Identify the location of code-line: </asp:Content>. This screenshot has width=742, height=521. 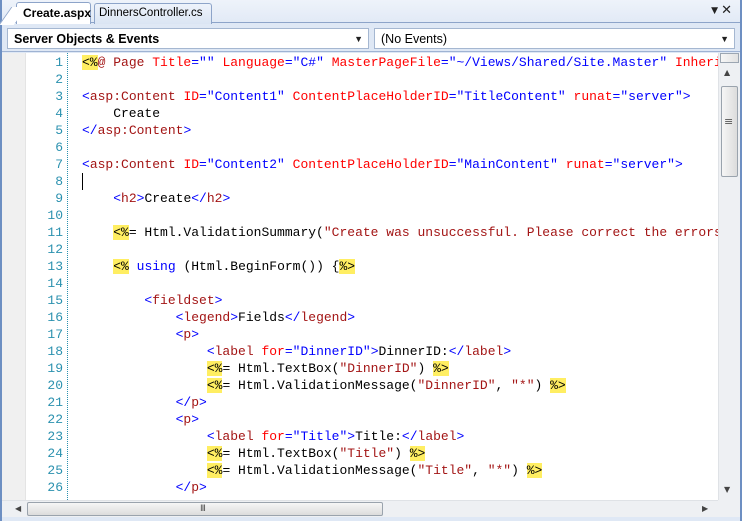
(136, 130).